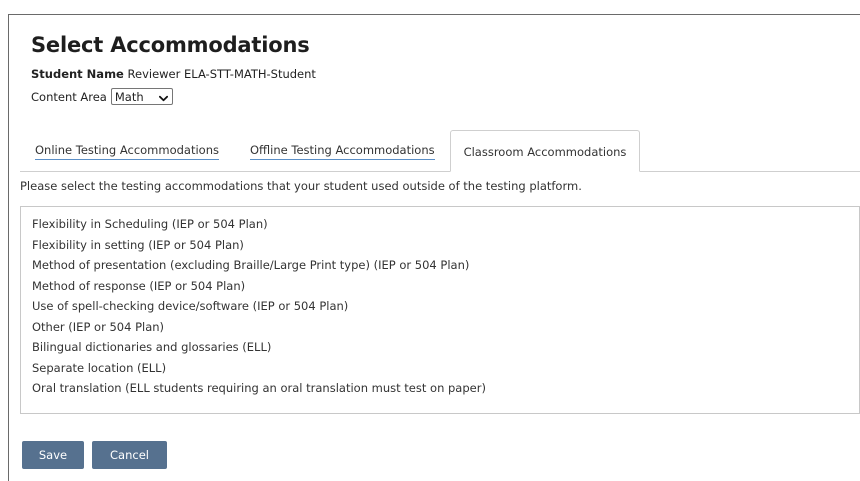  I want to click on chevron-down-icon, so click(163, 97).